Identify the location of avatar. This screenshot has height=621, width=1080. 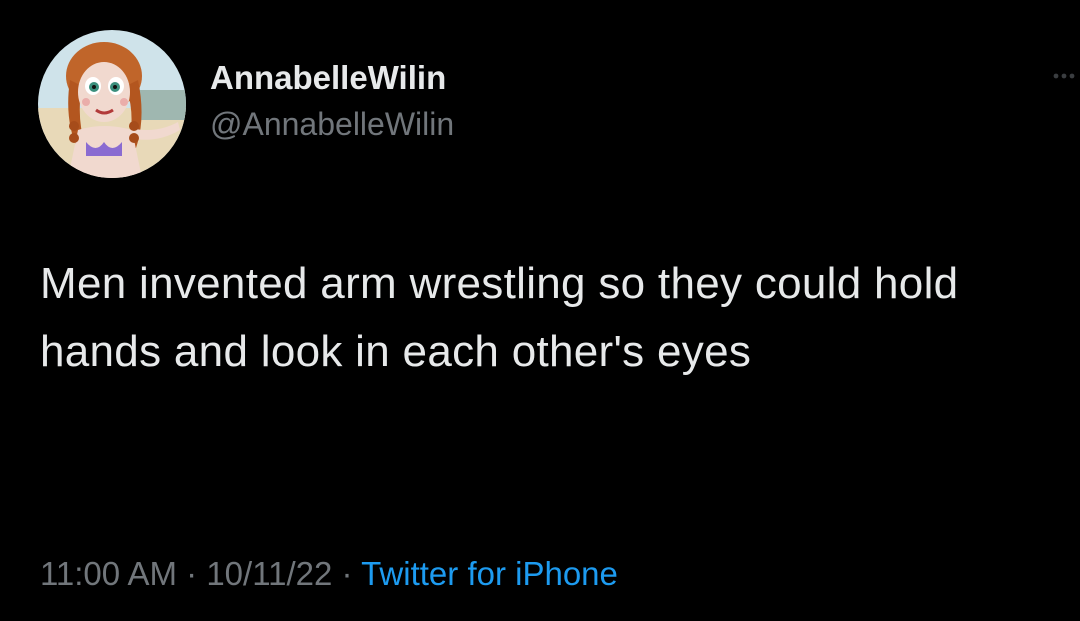
(112, 104).